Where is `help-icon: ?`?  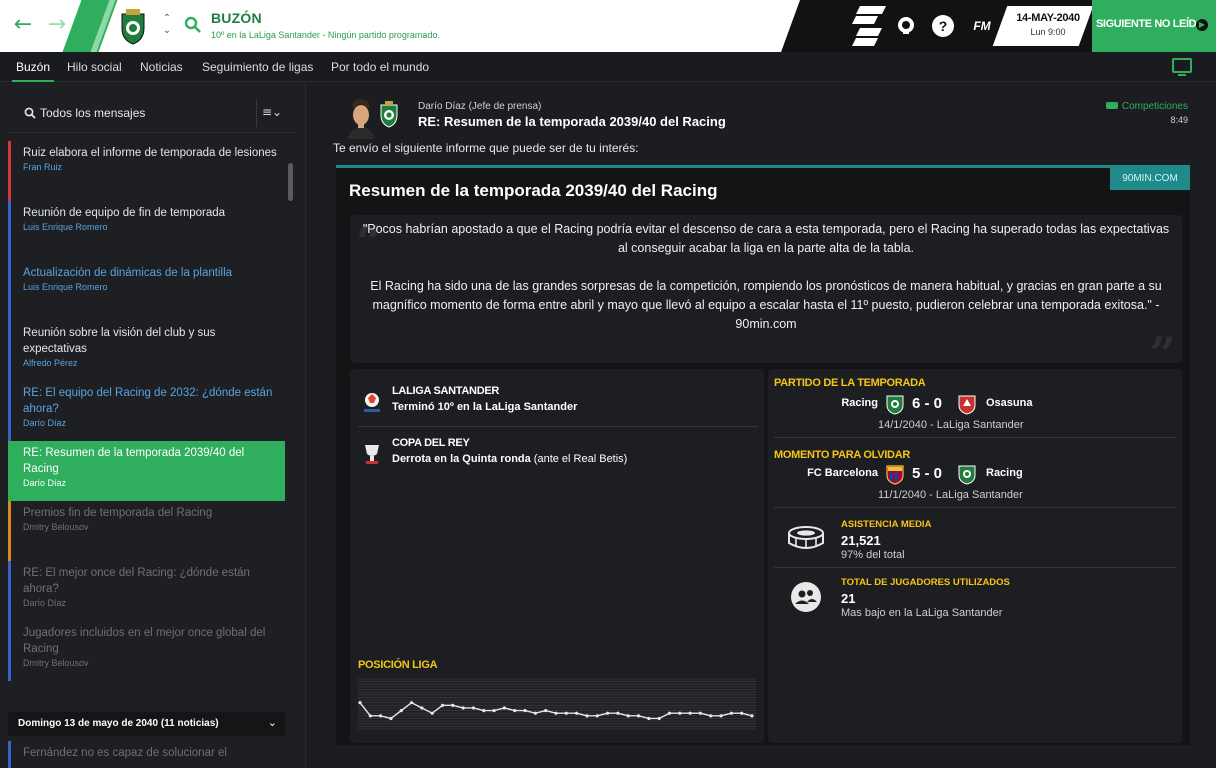
help-icon: ? is located at coordinates (943, 26).